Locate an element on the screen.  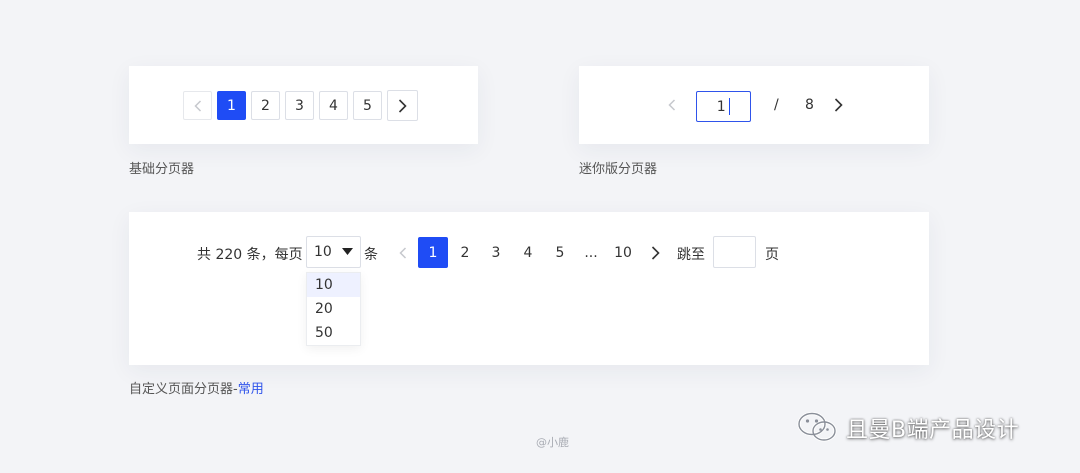
custom-pager-caption-highlight: 常用 is located at coordinates (250, 389).